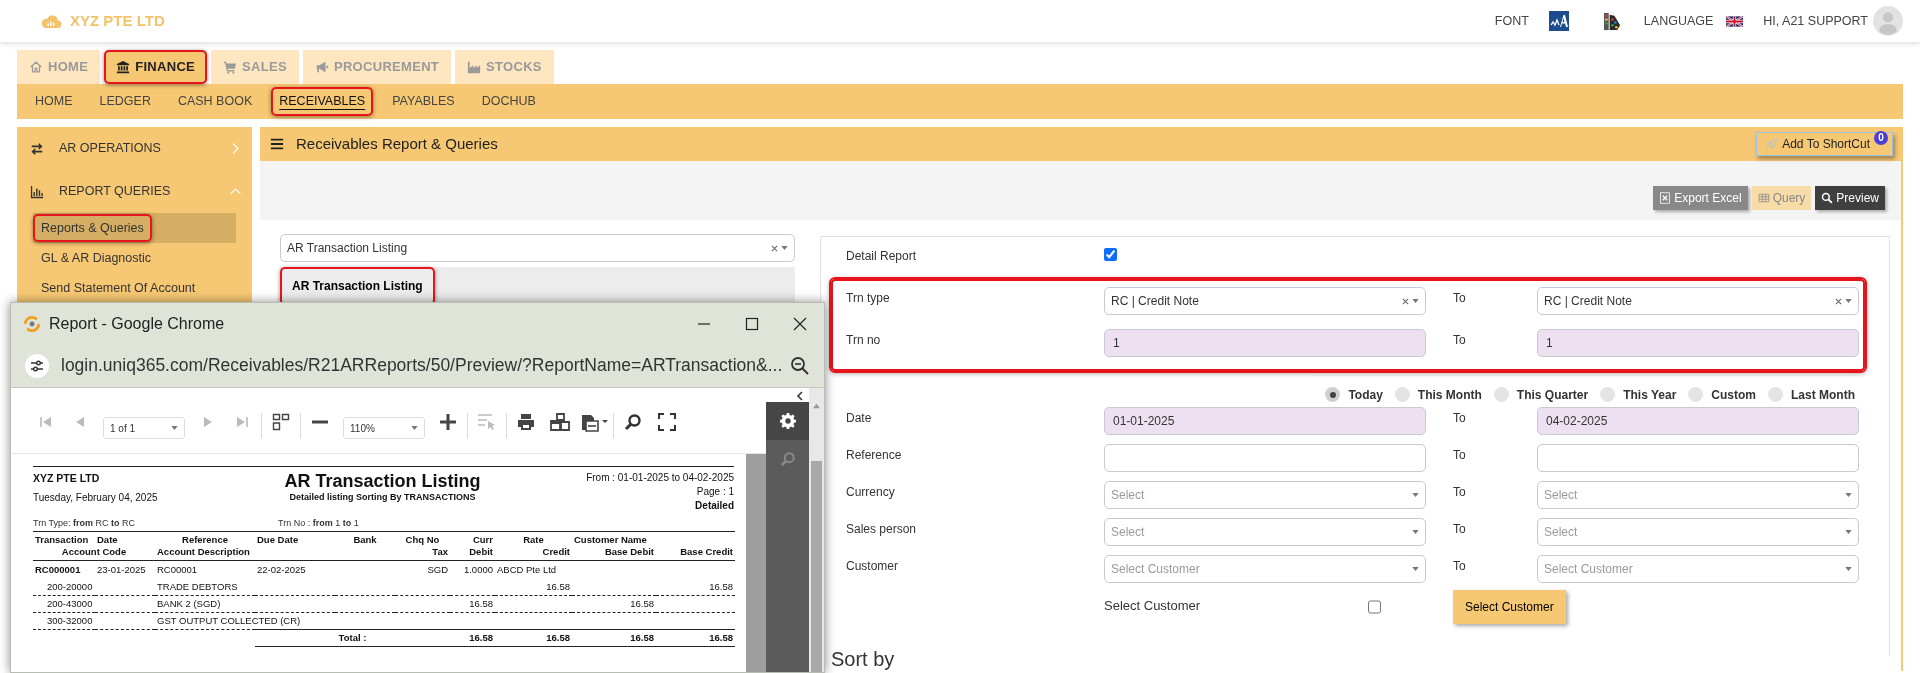 Image resolution: width=1920 pixels, height=673 pixels. Describe the element at coordinates (1110, 254) in the screenshot. I see `detail-report-checkbox` at that location.